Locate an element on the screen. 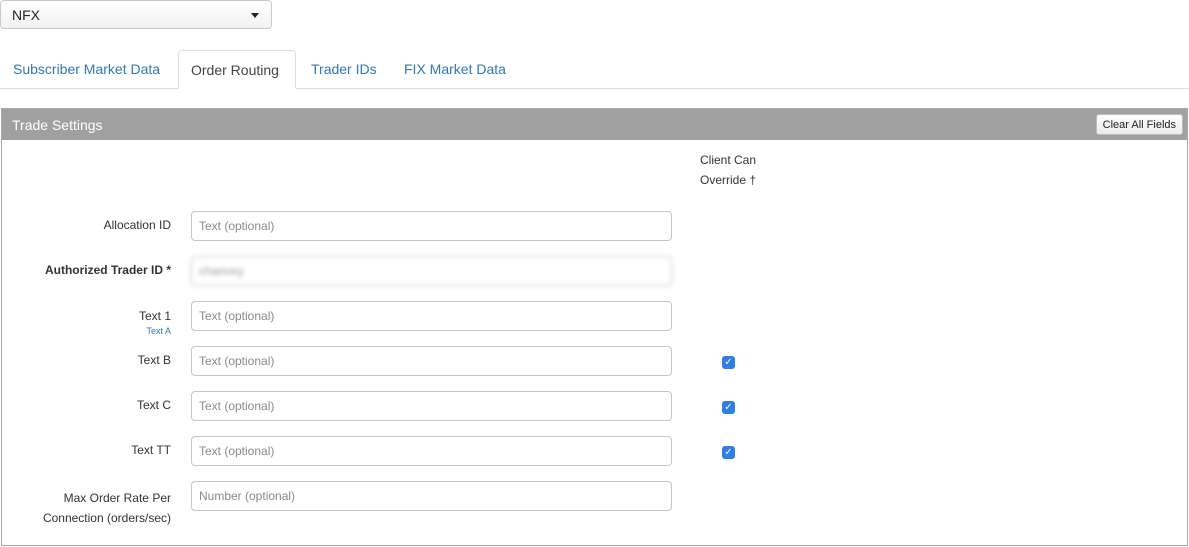 The height and width of the screenshot is (547, 1189). authorized-trader-id-input is located at coordinates (431, 271).